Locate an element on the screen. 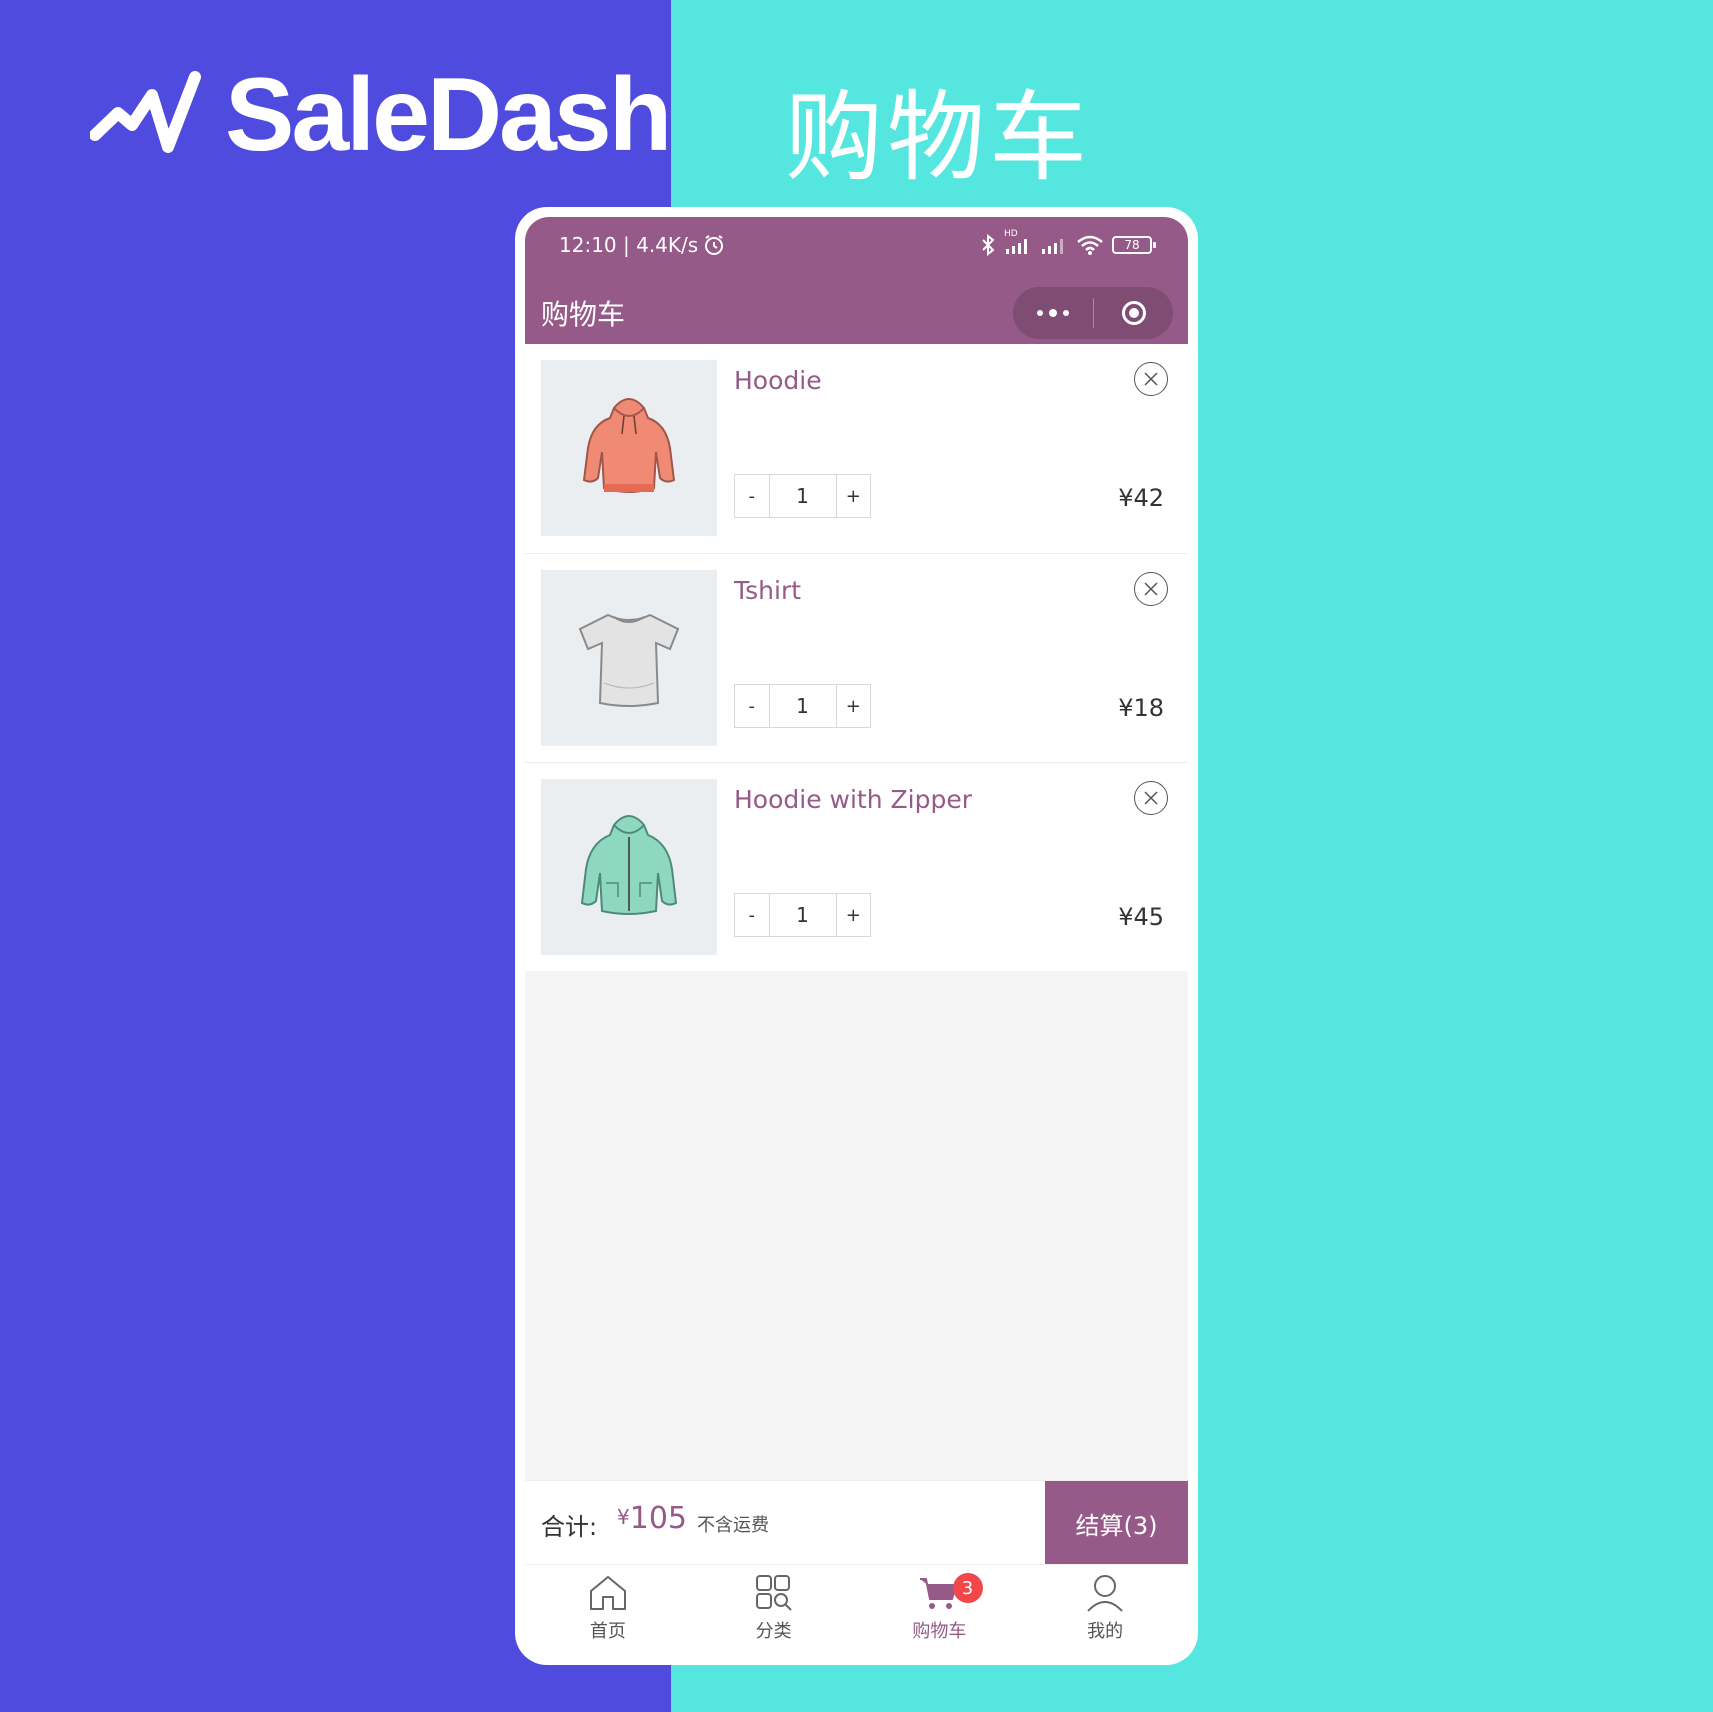 This screenshot has height=1712, width=1713. tshirt-image is located at coordinates (629, 660).